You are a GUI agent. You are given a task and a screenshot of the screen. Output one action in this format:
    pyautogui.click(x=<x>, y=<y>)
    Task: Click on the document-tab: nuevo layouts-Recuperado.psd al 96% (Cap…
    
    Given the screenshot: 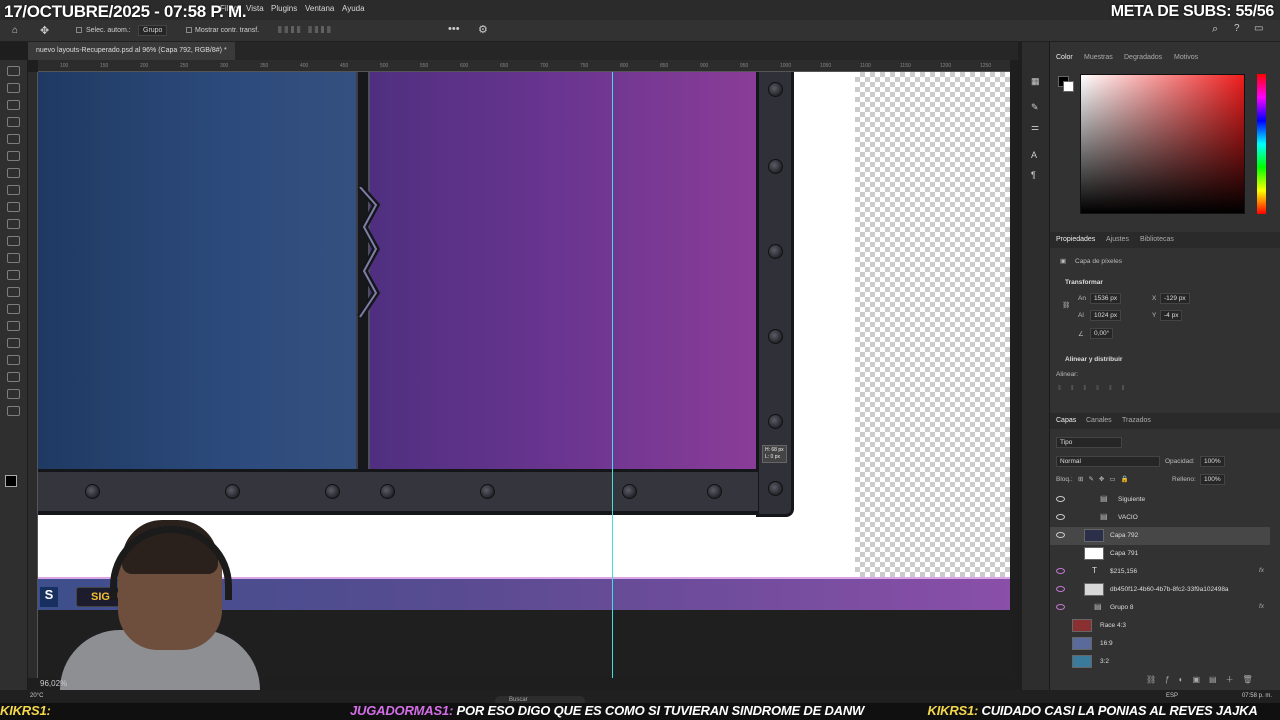 What is the action you would take?
    pyautogui.click(x=131, y=51)
    